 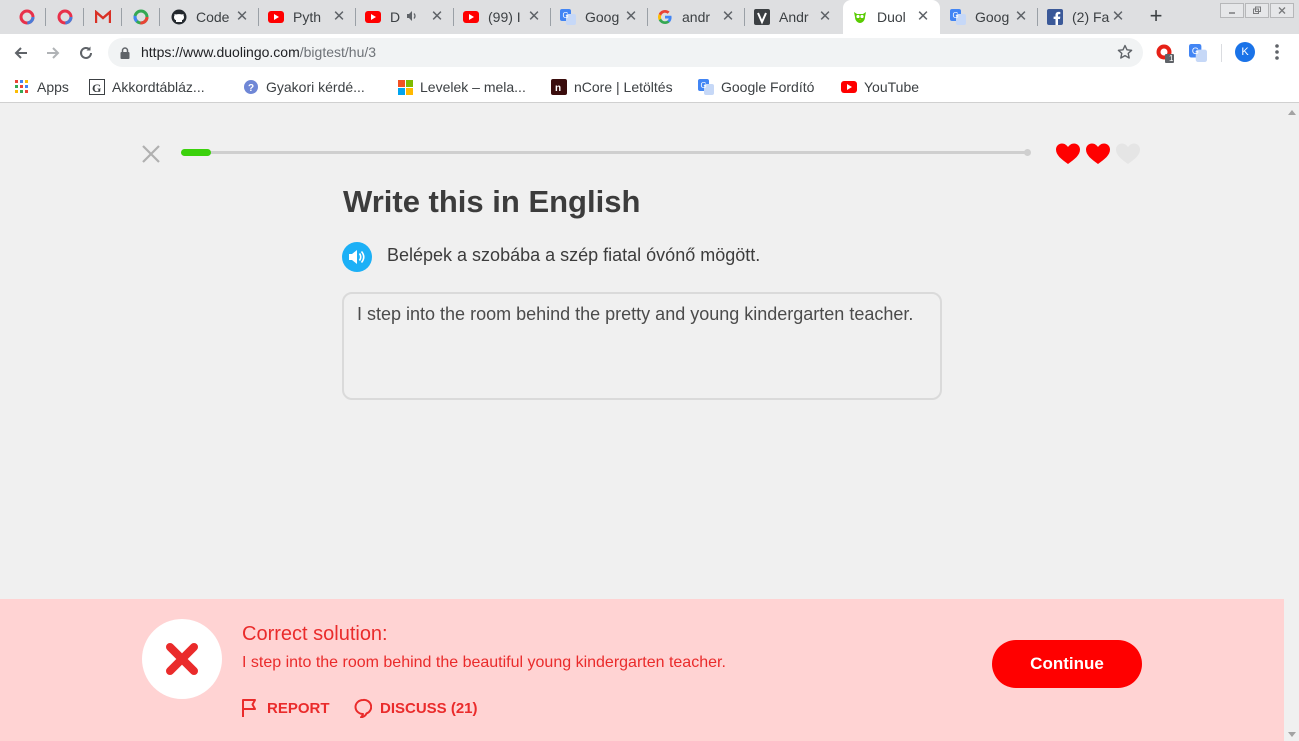 What do you see at coordinates (880, 87) in the screenshot?
I see `bookmark-youtube: YouTube` at bounding box center [880, 87].